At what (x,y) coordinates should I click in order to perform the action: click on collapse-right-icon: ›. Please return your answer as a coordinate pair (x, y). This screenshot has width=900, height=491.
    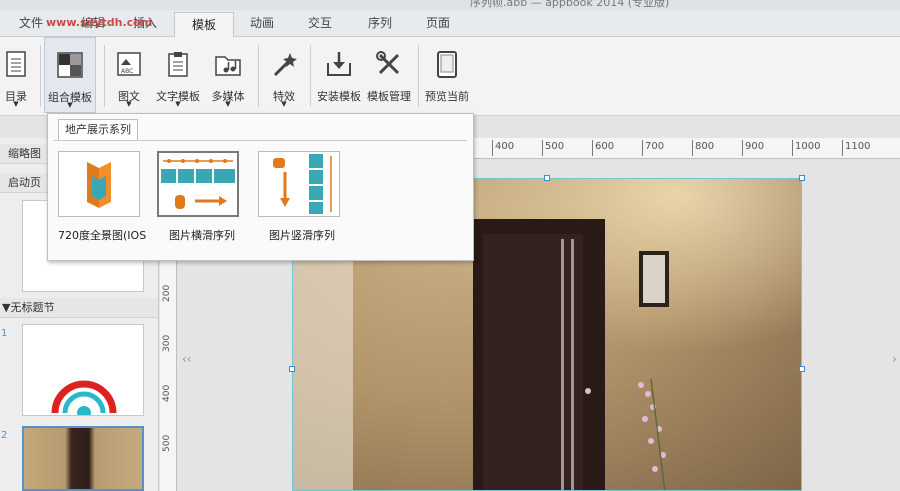
    Looking at the image, I should click on (894, 359).